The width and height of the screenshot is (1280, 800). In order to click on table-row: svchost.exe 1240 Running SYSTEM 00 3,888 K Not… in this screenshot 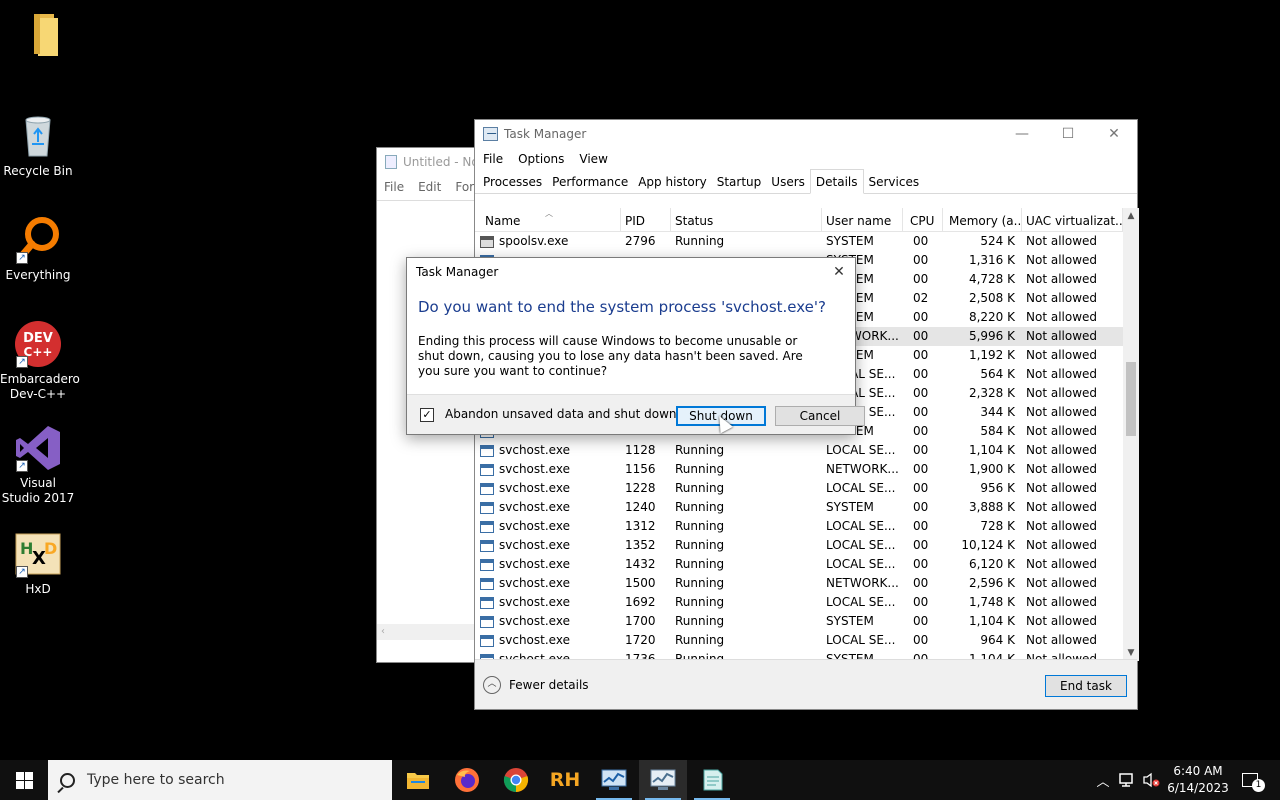, I will do `click(799, 507)`.